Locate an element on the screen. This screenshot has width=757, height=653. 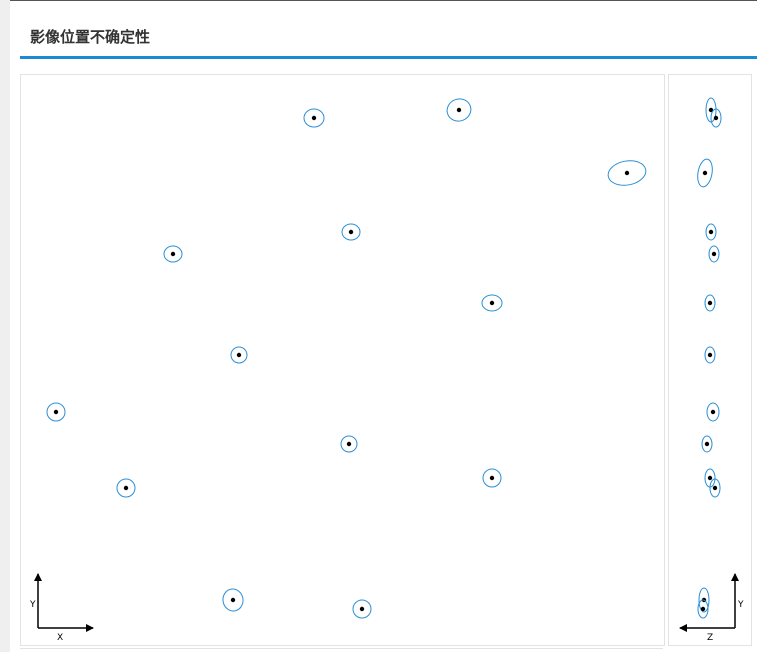
zy-horizontal-axis-label: Z is located at coordinates (710, 638).